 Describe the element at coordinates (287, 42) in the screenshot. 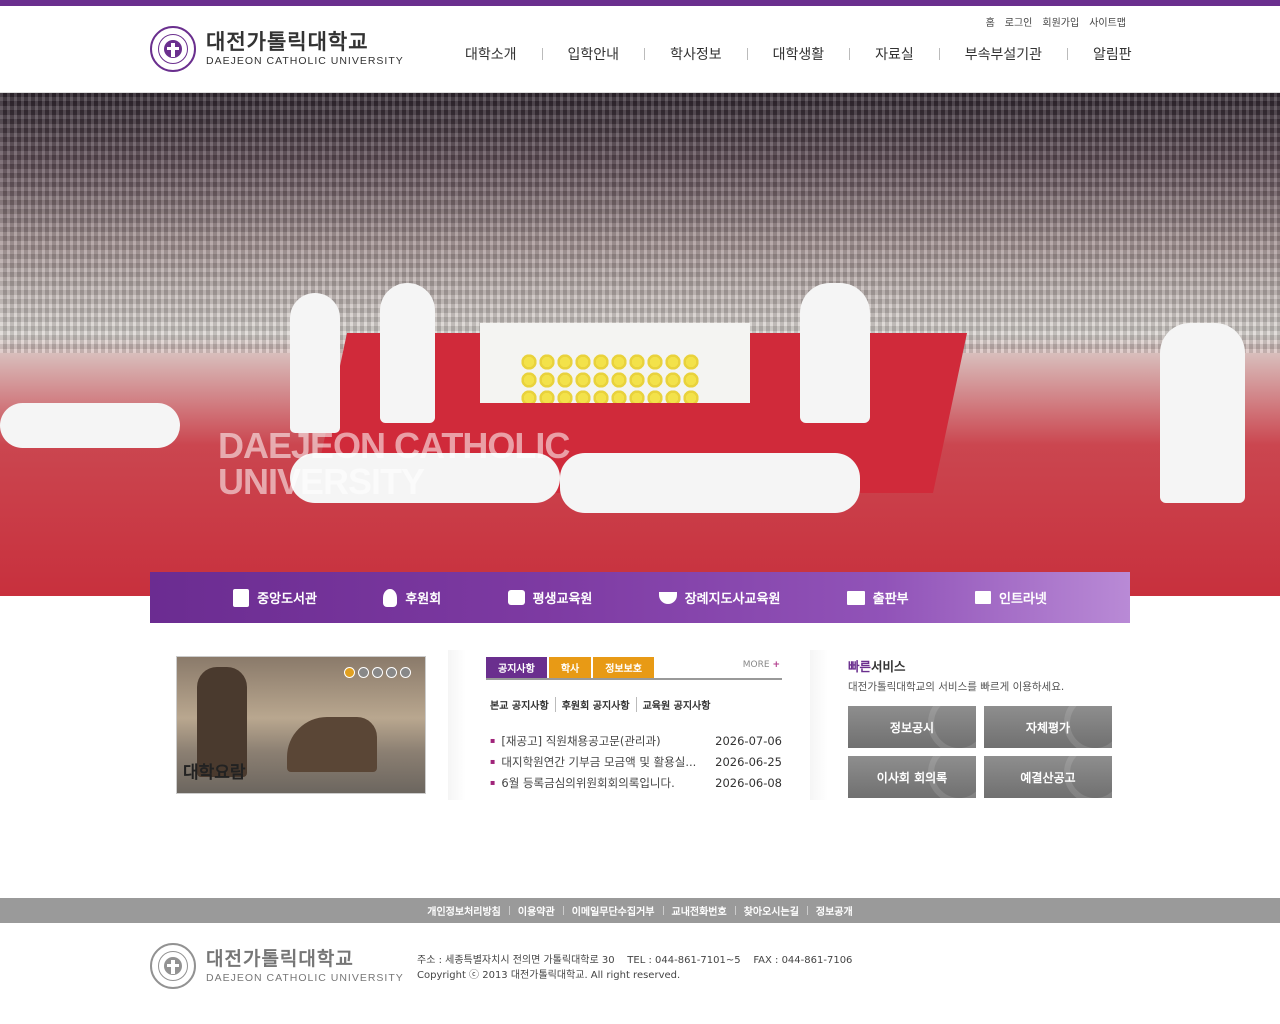

I see `logo-korean-name: 대전가톨릭대학교` at that location.